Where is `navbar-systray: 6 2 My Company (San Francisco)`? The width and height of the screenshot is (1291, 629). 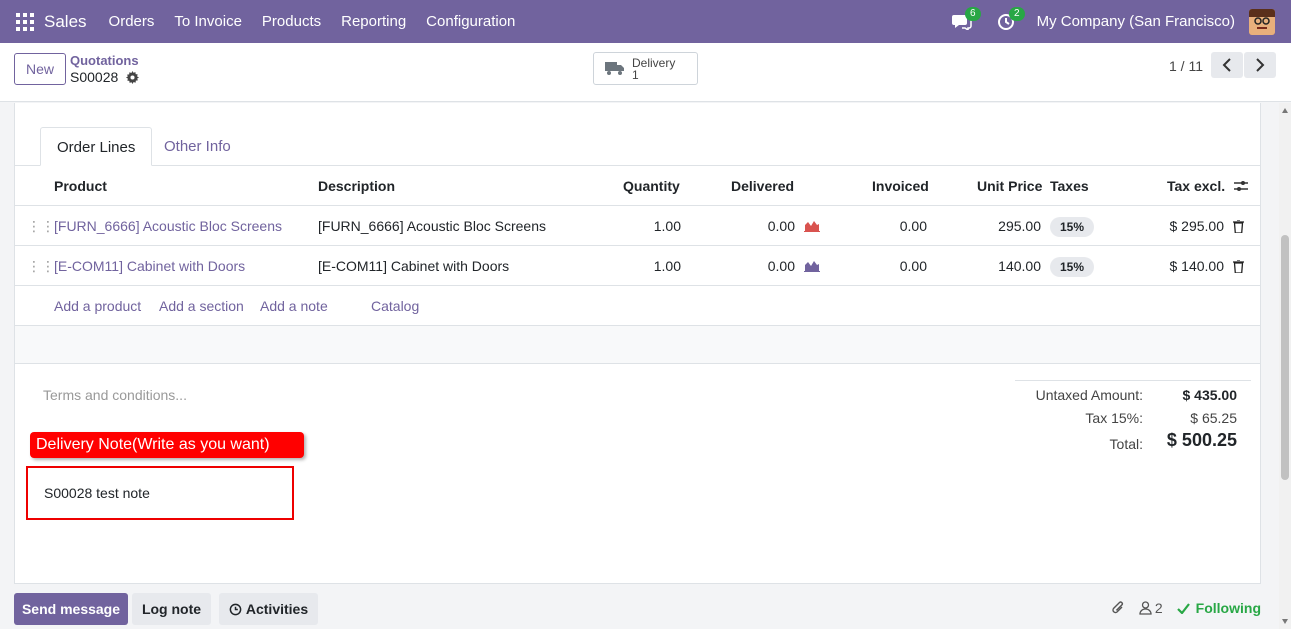 navbar-systray: 6 2 My Company (San Francisco) is located at coordinates (1120, 21).